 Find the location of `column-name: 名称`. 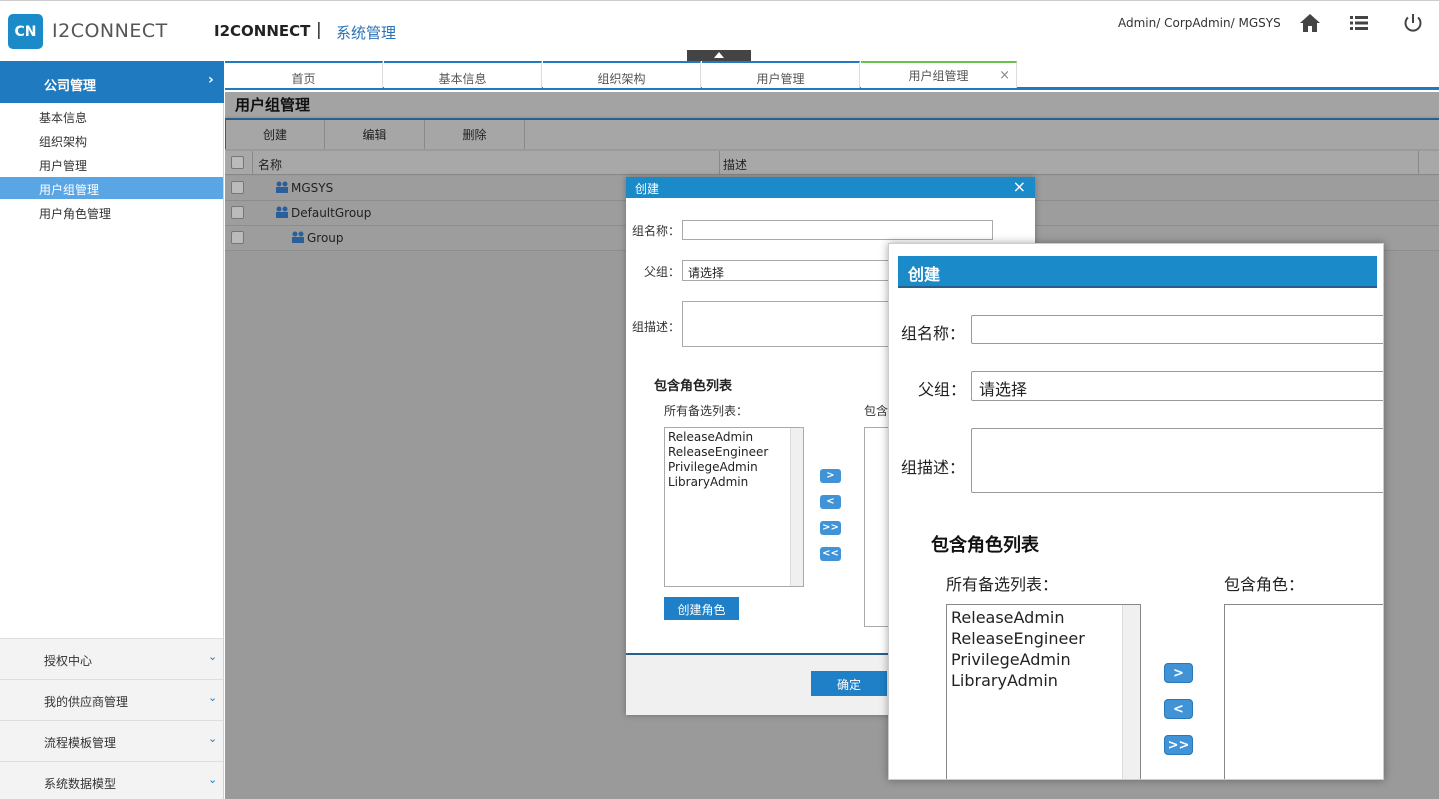

column-name: 名称 is located at coordinates (270, 164).